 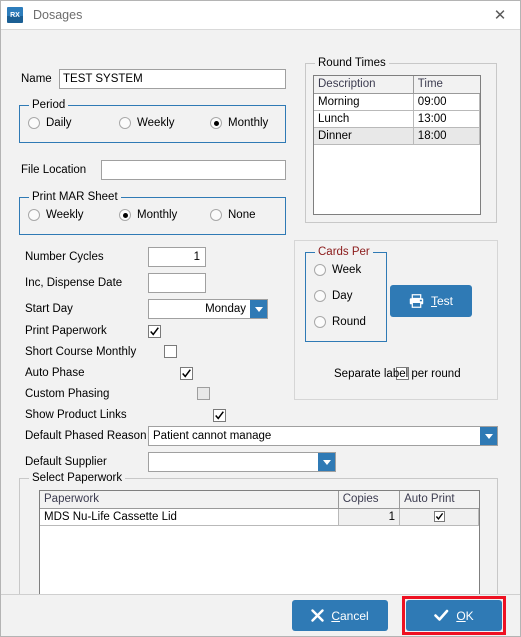 I want to click on period-option-weekly: Weekly, so click(x=147, y=123).